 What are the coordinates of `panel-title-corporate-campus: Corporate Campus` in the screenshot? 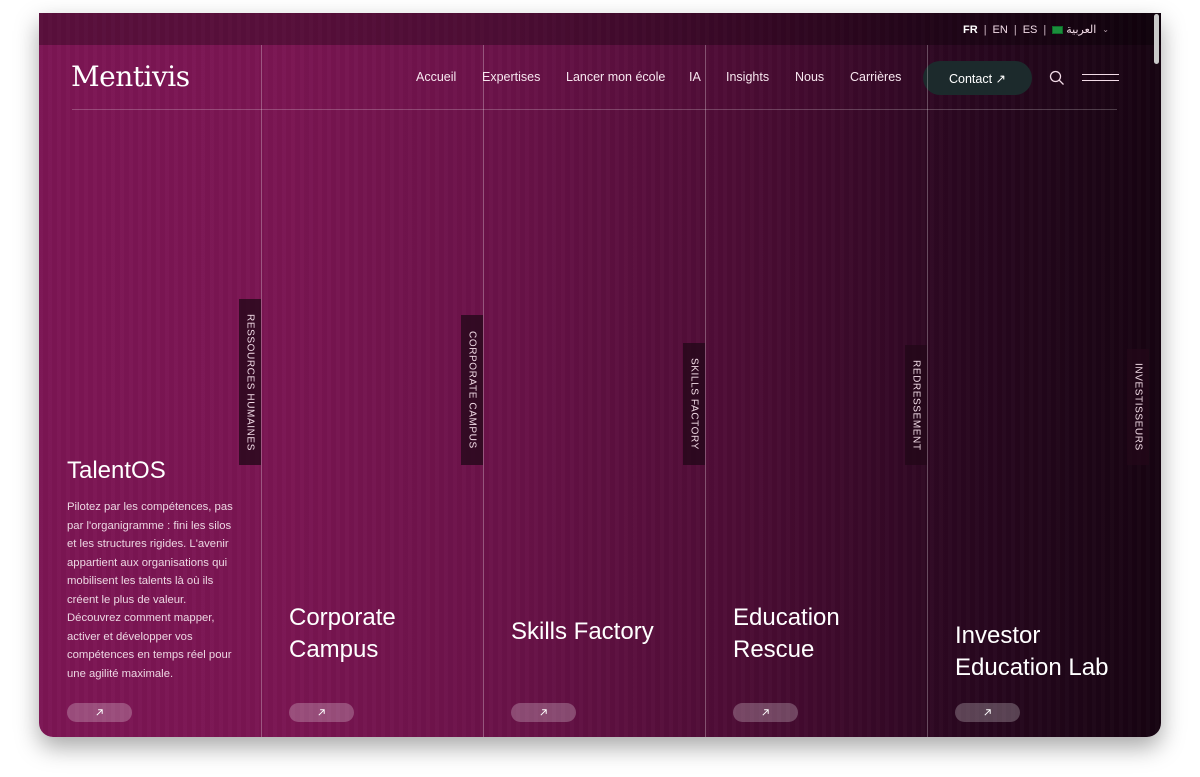 It's located at (342, 633).